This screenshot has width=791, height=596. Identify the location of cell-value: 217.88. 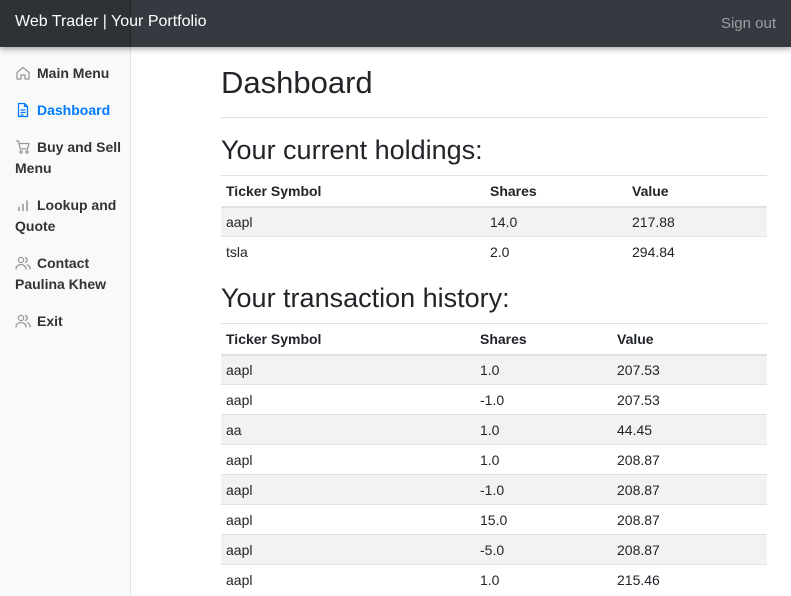
(697, 221).